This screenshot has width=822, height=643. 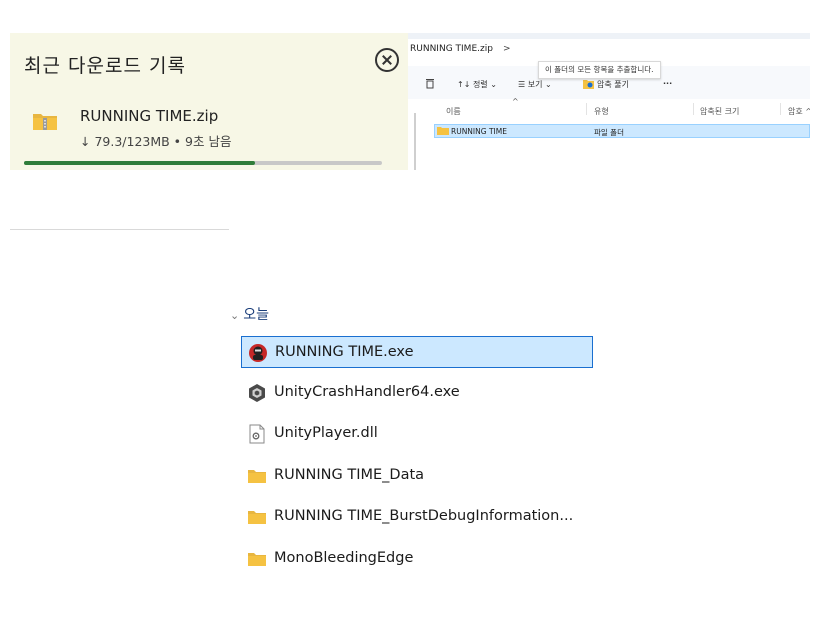 I want to click on list-item: UnityCrashHandler64.exe, so click(x=417, y=393).